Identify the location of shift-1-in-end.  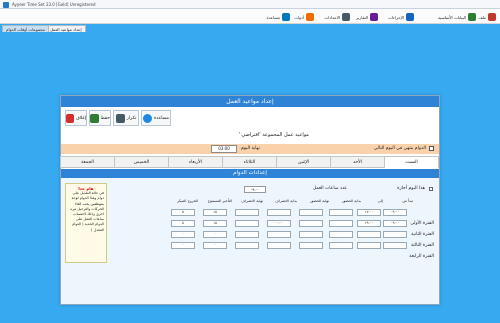
(311, 212).